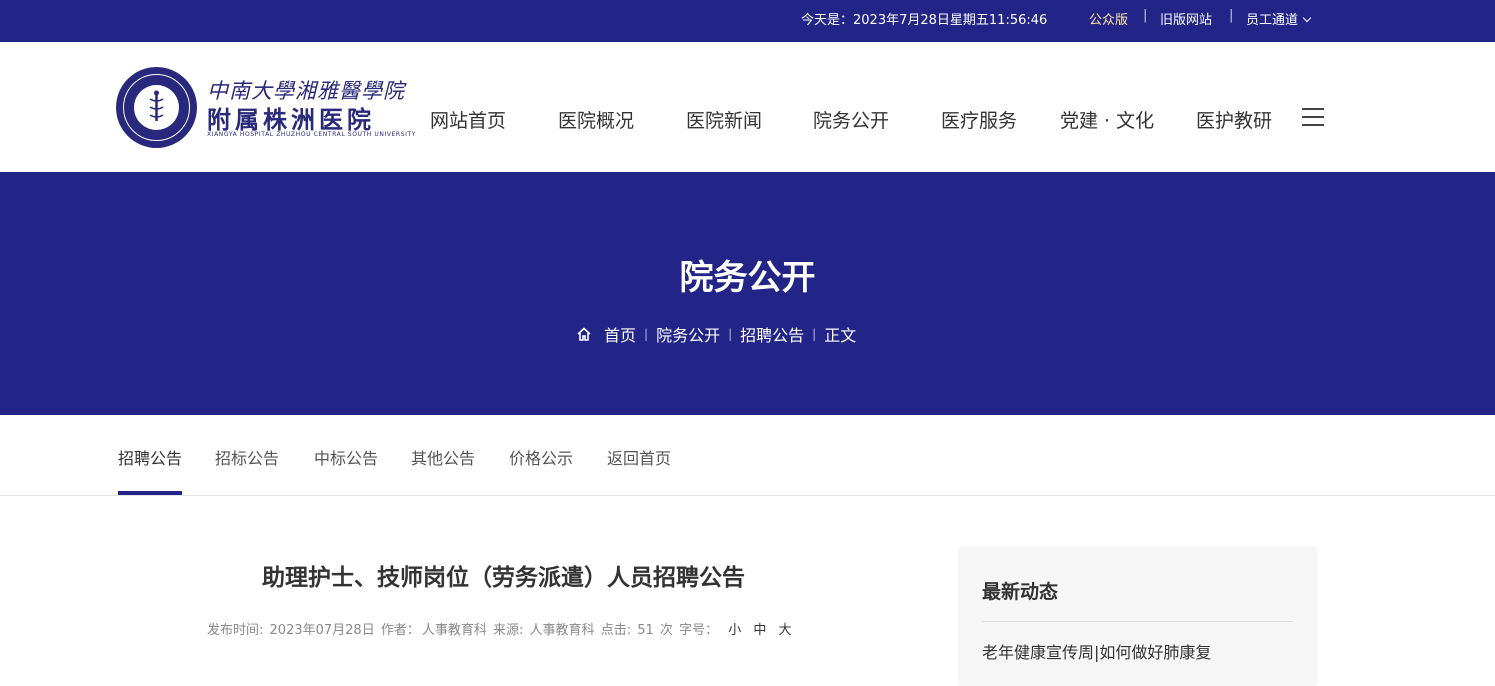 Image resolution: width=1495 pixels, height=686 pixels. Describe the element at coordinates (747, 278) in the screenshot. I see `page-title: 院务公开` at that location.